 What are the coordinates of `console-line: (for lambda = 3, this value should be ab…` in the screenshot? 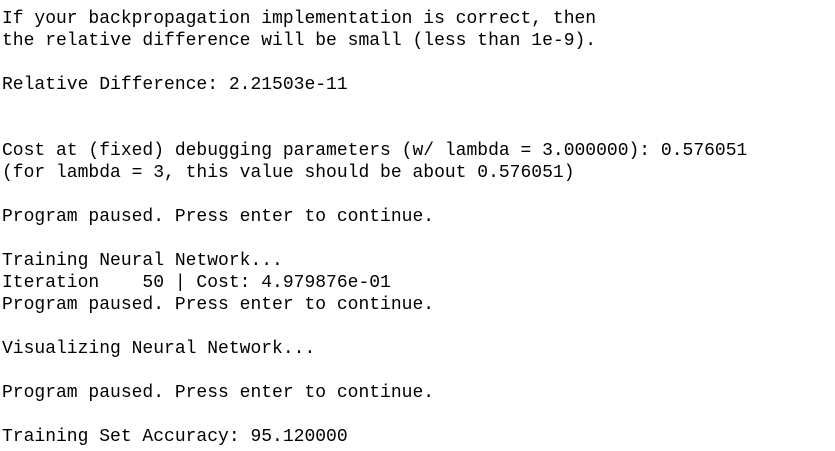 It's located at (288, 173).